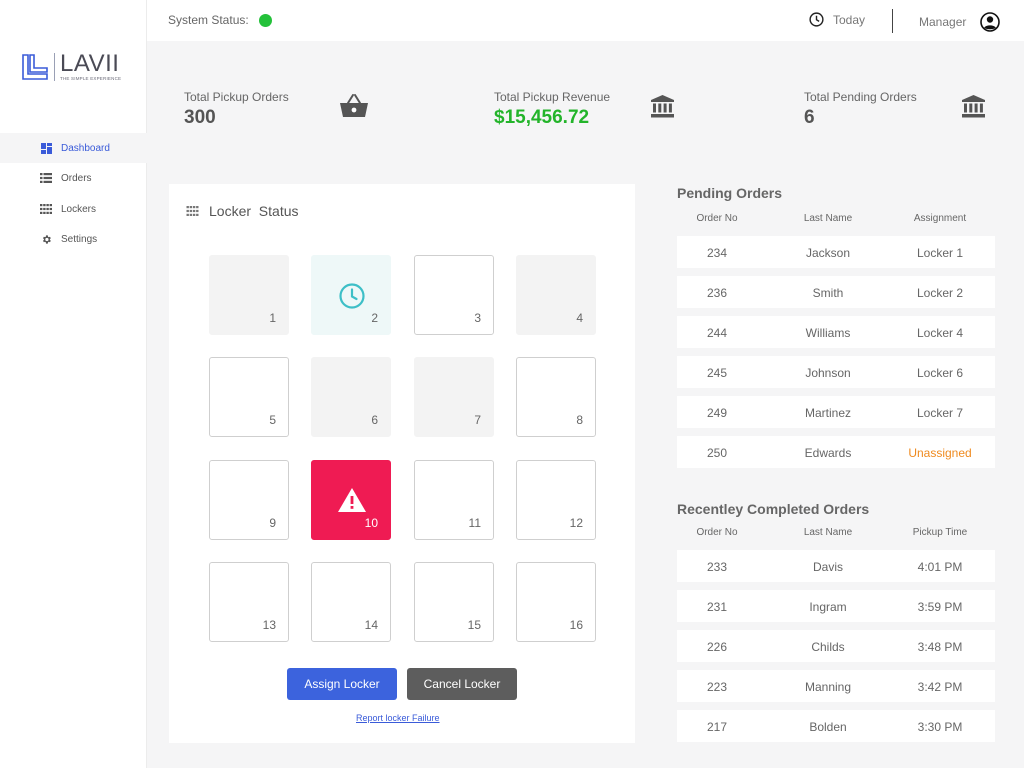  What do you see at coordinates (940, 607) in the screenshot?
I see `table-cell: 3:59 PM` at bounding box center [940, 607].